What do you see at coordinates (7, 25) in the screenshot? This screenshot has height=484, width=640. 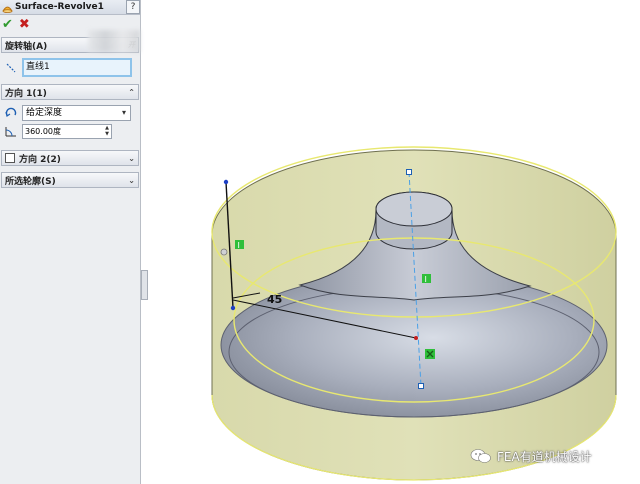 I see `ok-button: ✔` at bounding box center [7, 25].